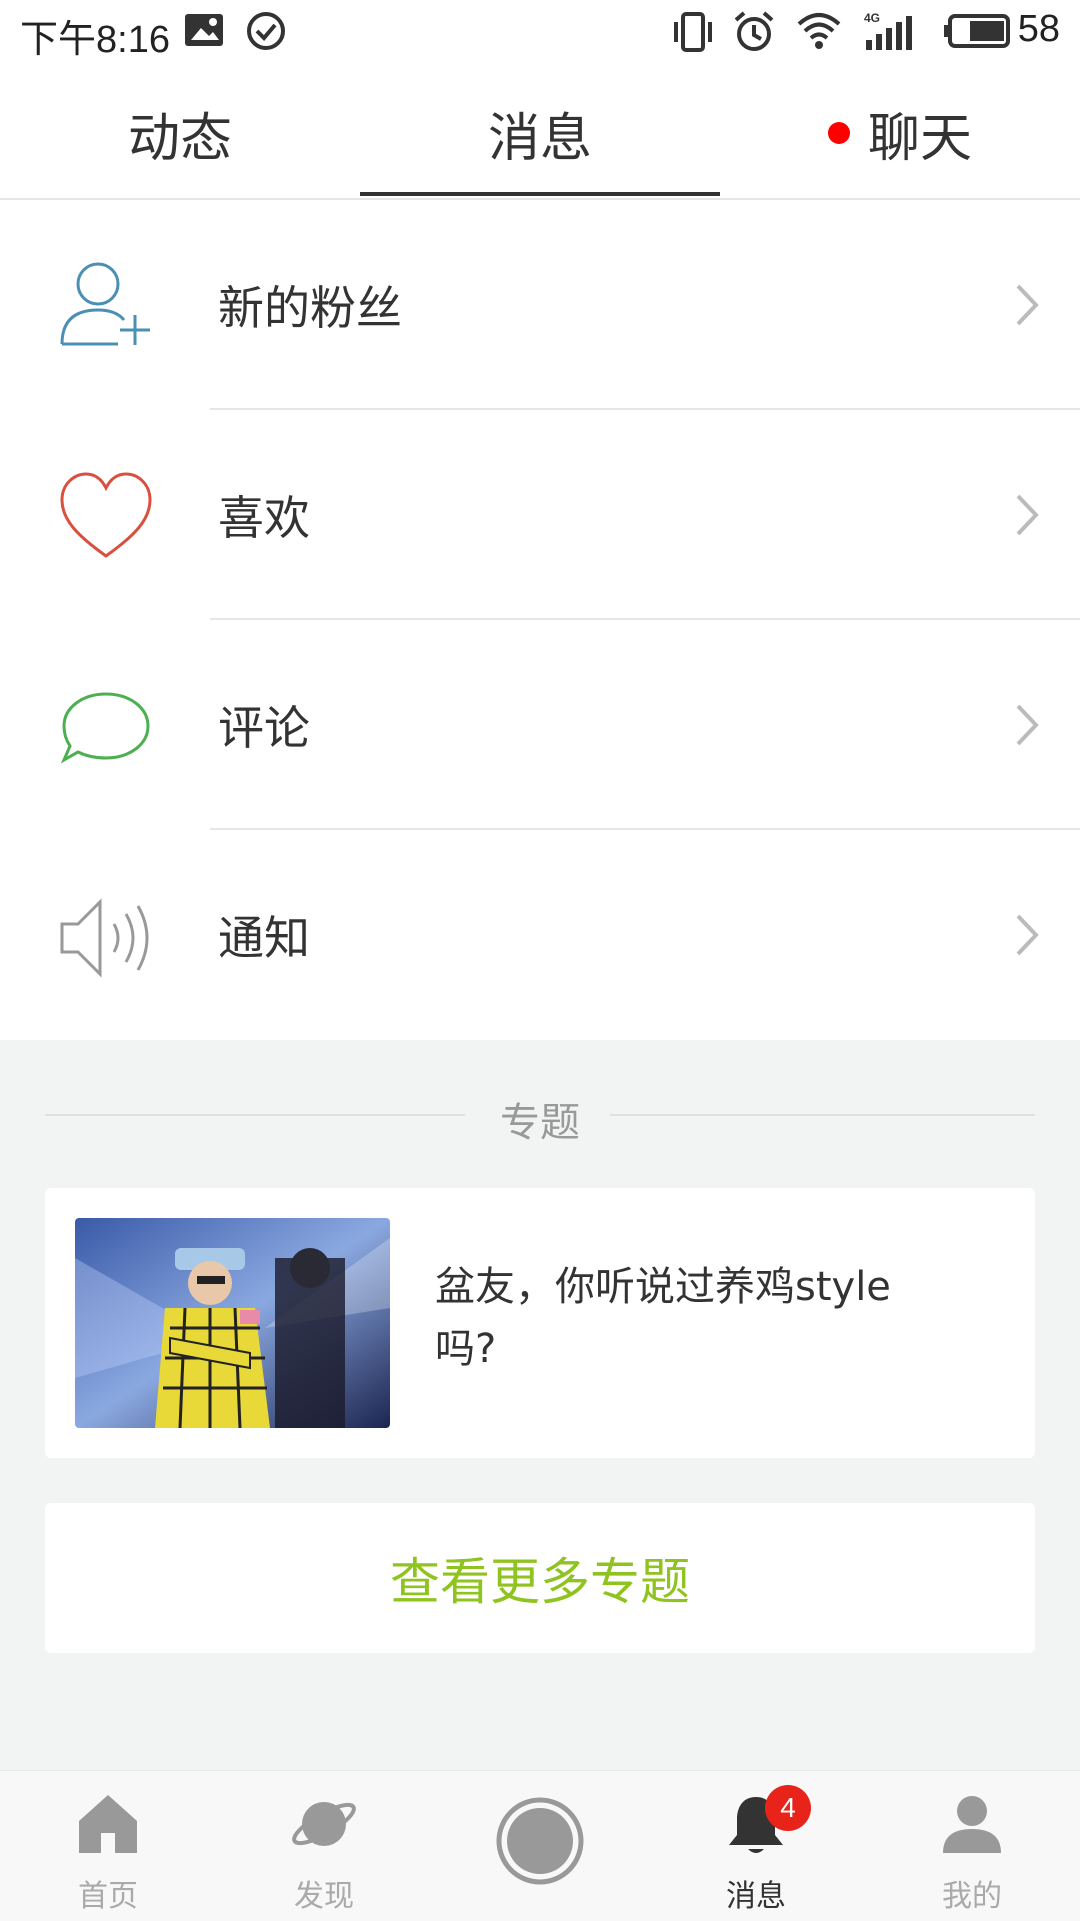 The height and width of the screenshot is (1921, 1080). Describe the element at coordinates (838, 133) in the screenshot. I see `unread-dot` at that location.